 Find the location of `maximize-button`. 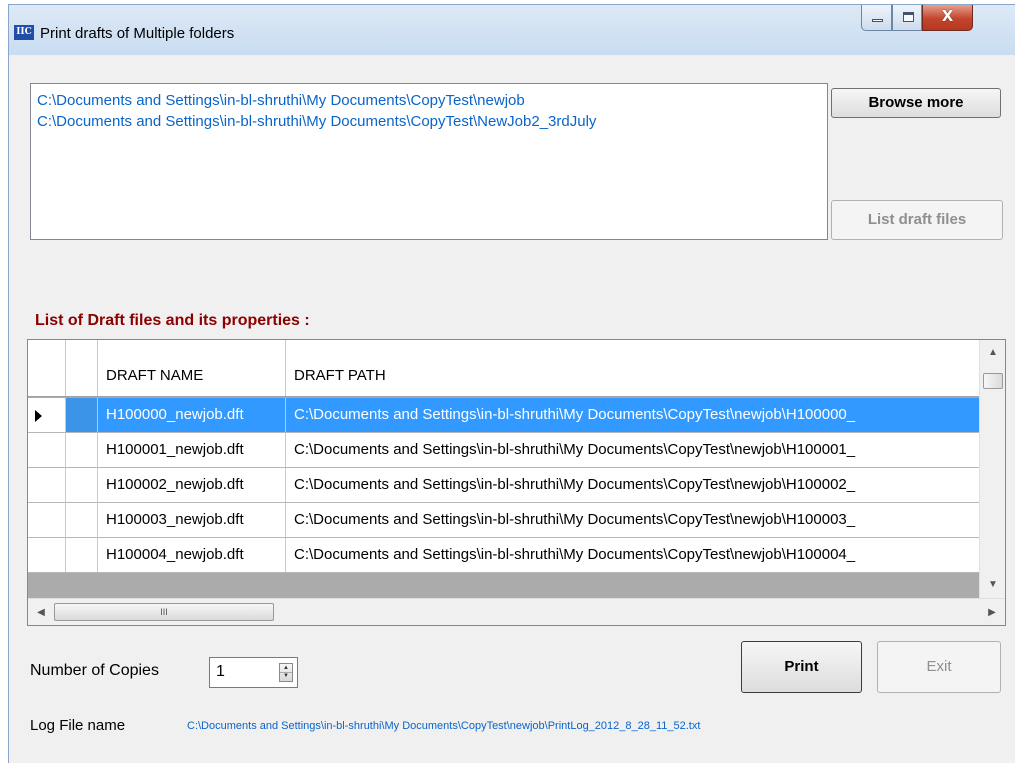

maximize-button is located at coordinates (907, 18).